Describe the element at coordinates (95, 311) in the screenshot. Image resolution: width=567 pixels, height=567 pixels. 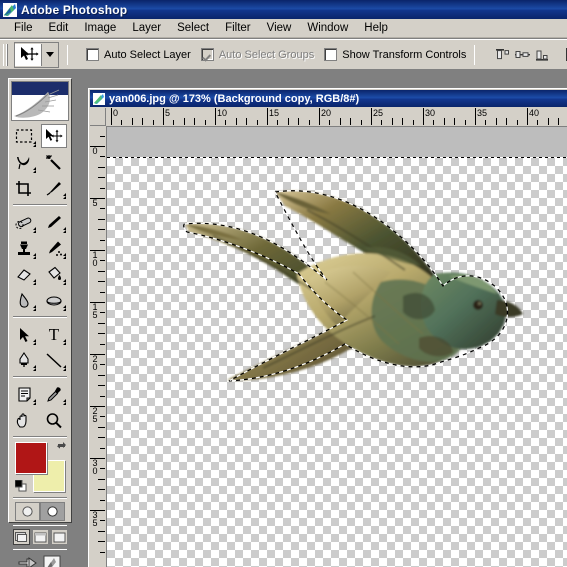
I see `ruler-label: 15` at that location.